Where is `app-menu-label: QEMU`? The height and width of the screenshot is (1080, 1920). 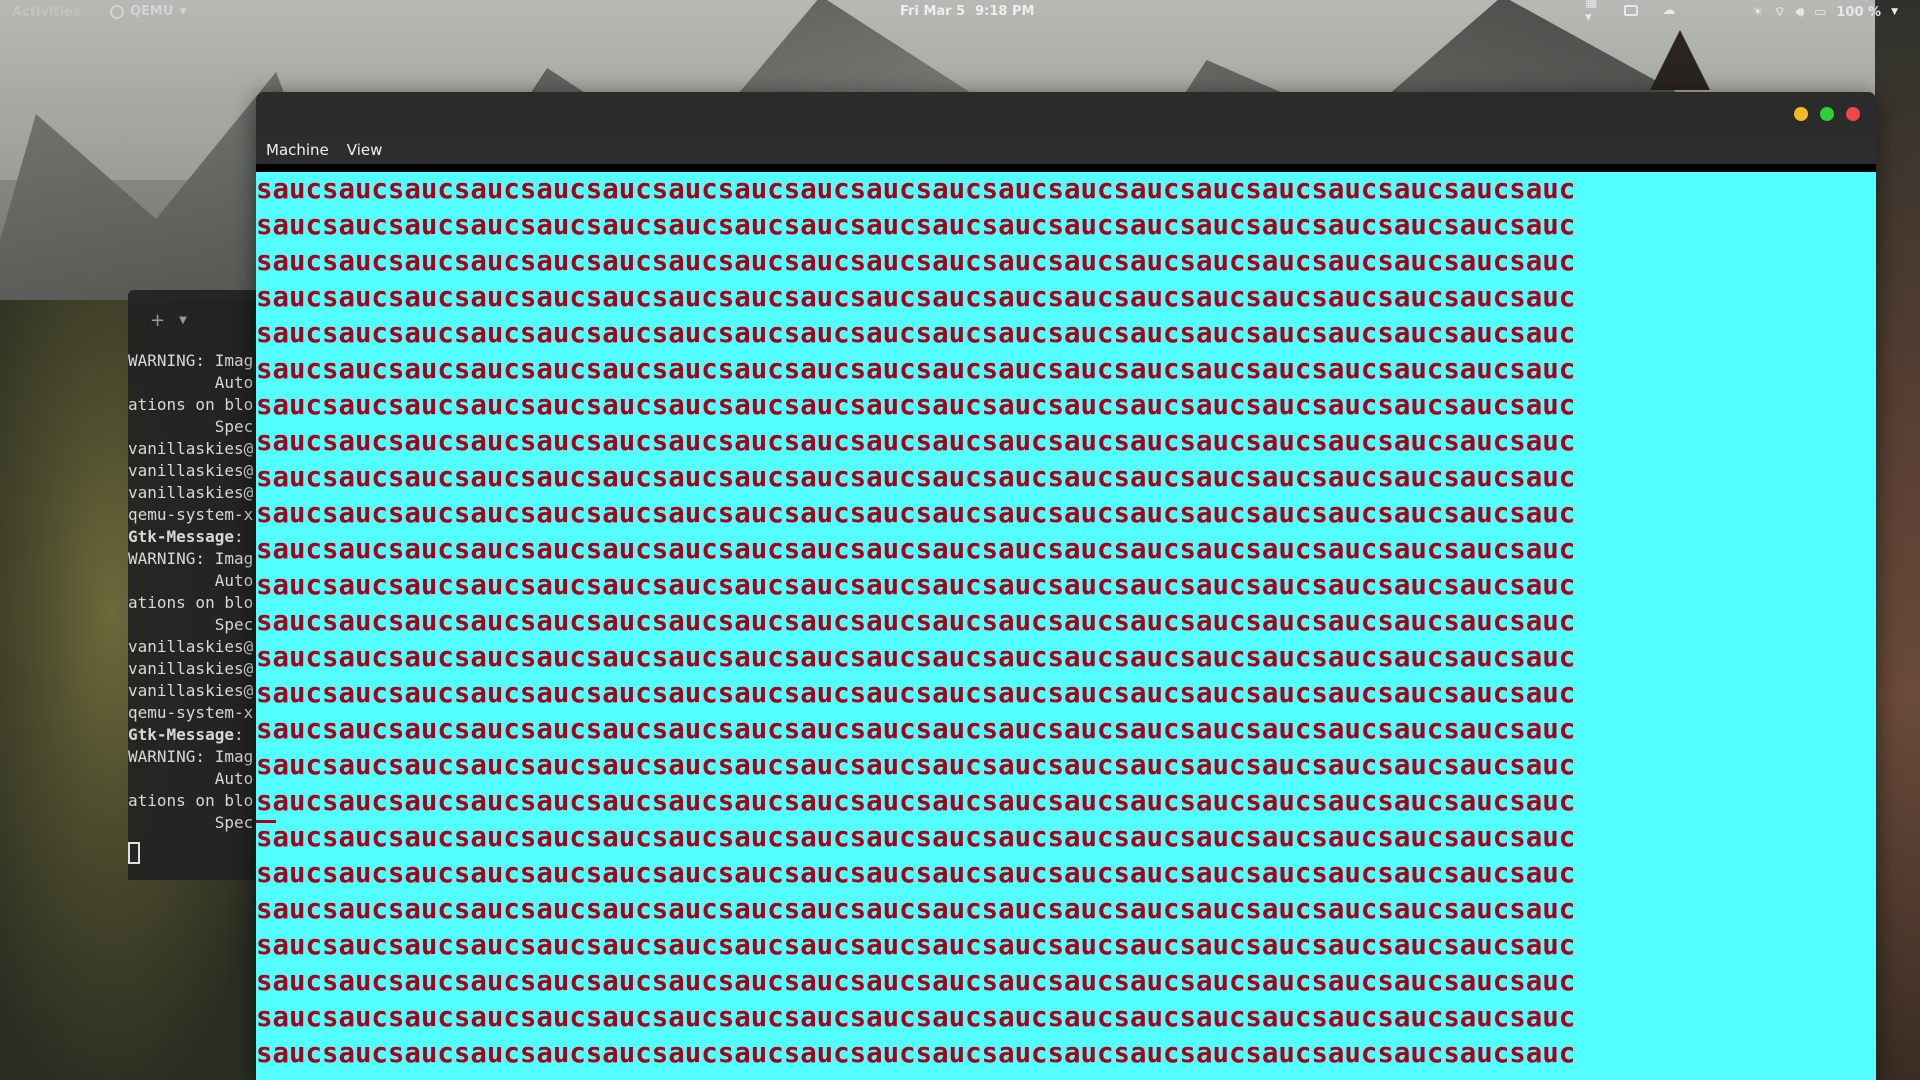 app-menu-label: QEMU is located at coordinates (152, 11).